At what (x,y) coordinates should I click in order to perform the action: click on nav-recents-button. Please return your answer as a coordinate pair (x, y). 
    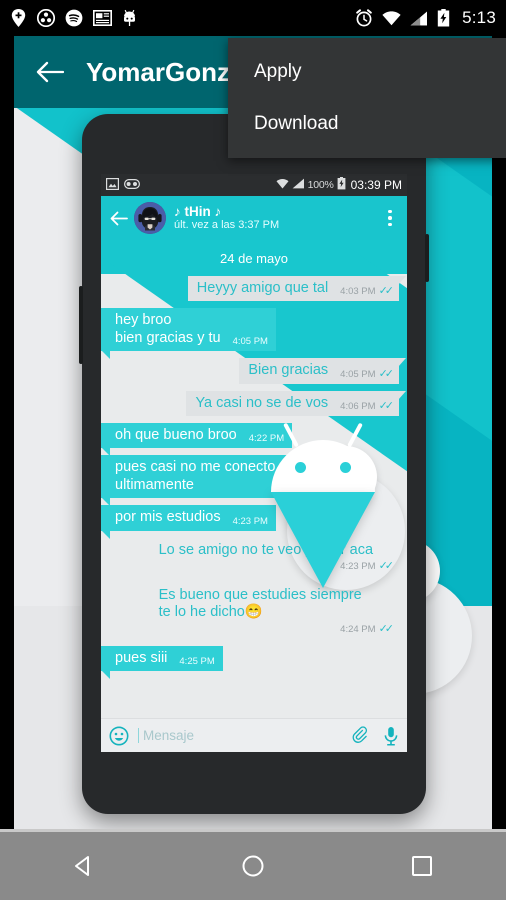
    Looking at the image, I should click on (422, 866).